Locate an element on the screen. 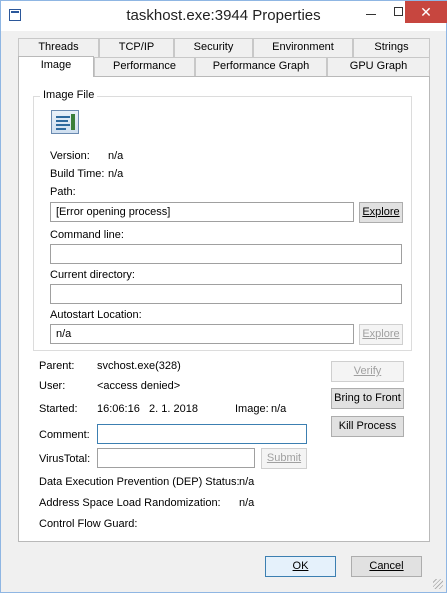 The image size is (447, 593). bring-to-front-label: Bring to Front is located at coordinates (367, 398).